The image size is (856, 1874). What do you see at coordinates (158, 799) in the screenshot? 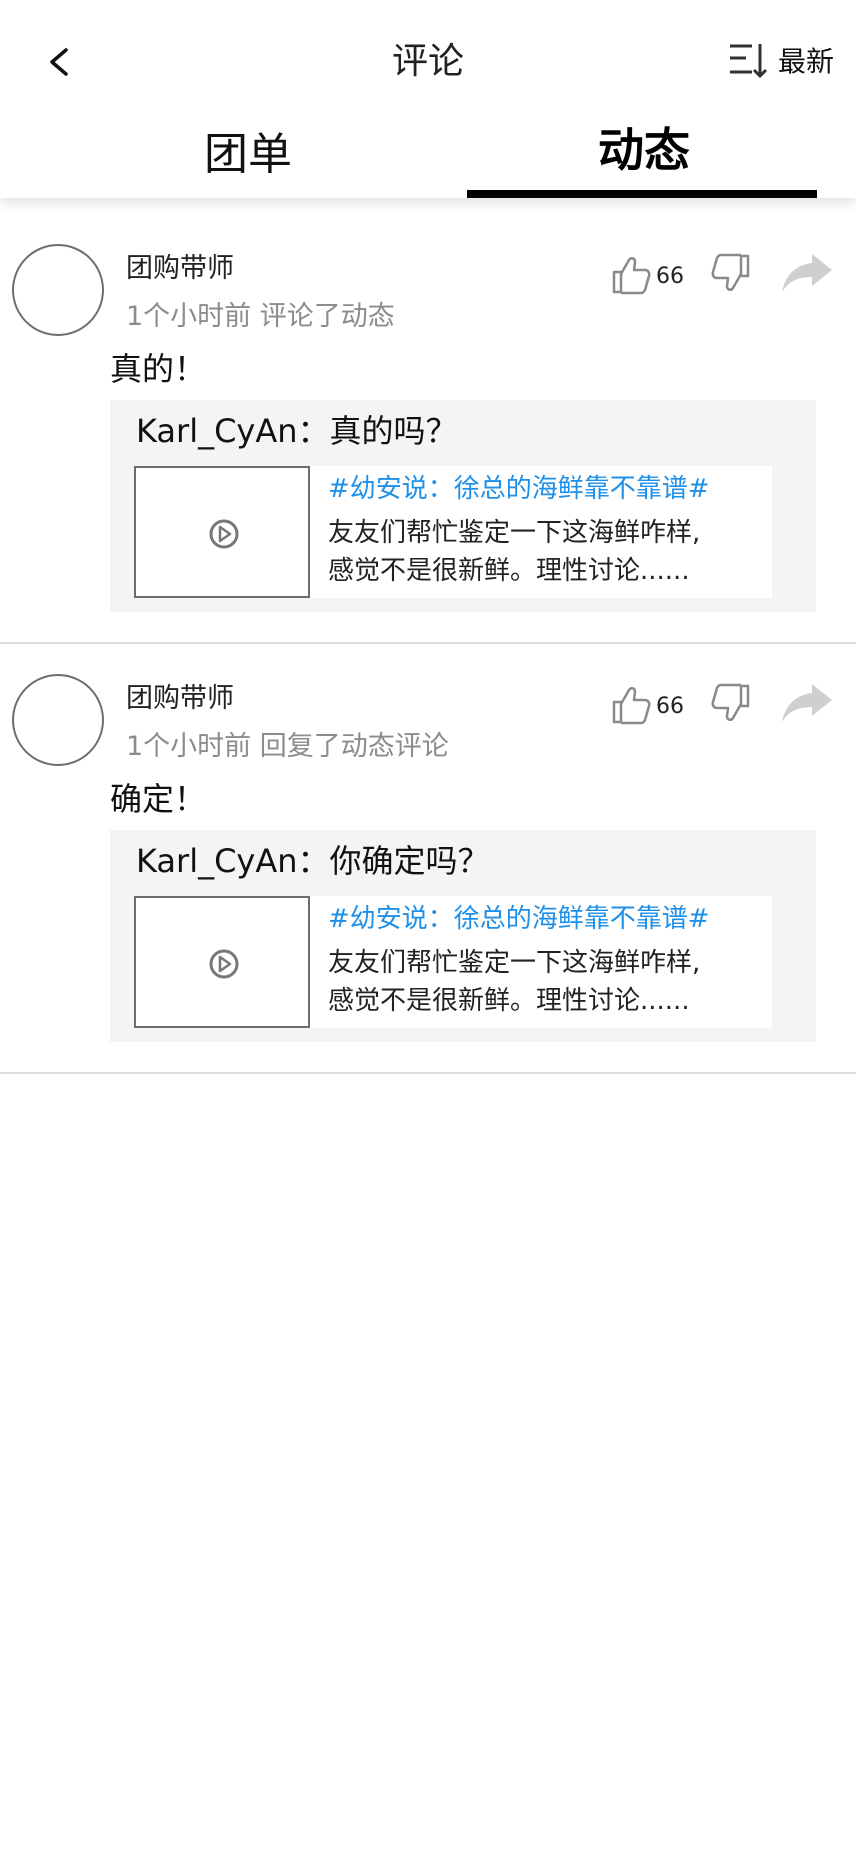
I see `comment-text: 确定！` at bounding box center [158, 799].